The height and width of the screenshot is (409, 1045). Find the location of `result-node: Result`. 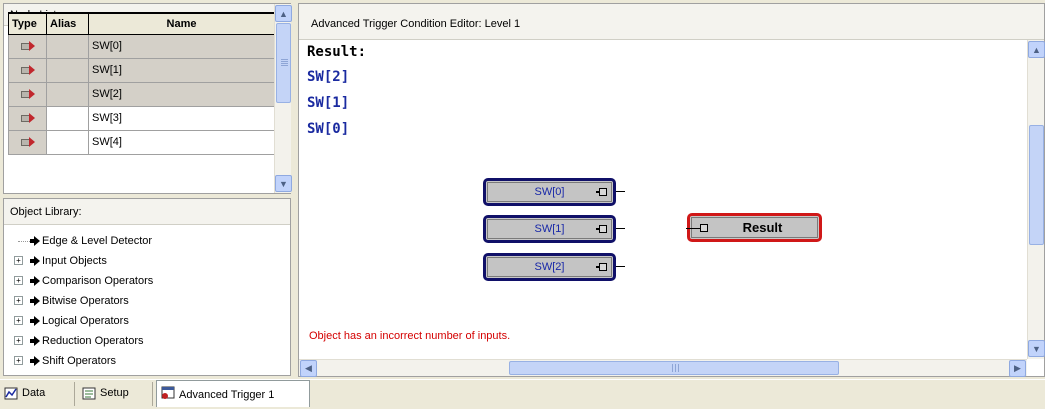

result-node: Result is located at coordinates (754, 227).